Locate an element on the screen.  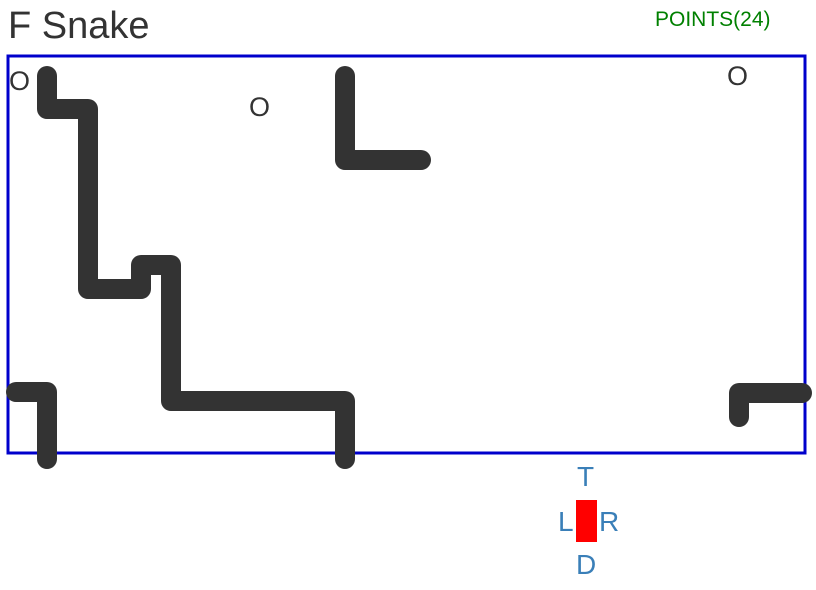
control-center-pad is located at coordinates (586, 521).